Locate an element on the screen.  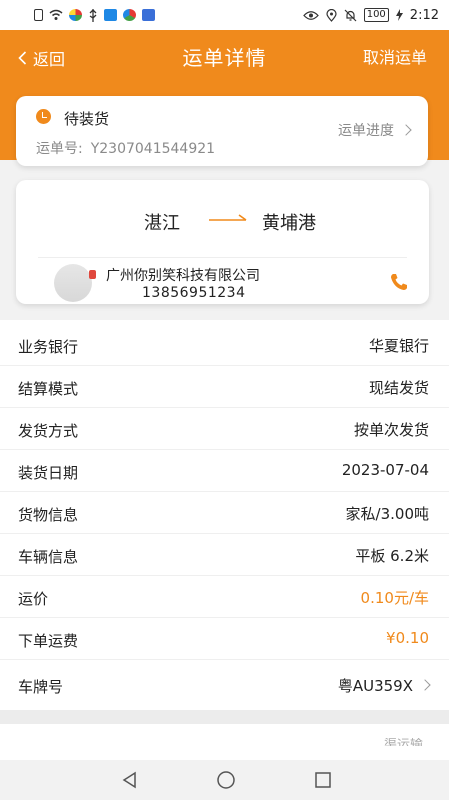
system-navigation-bar is located at coordinates (224, 780).